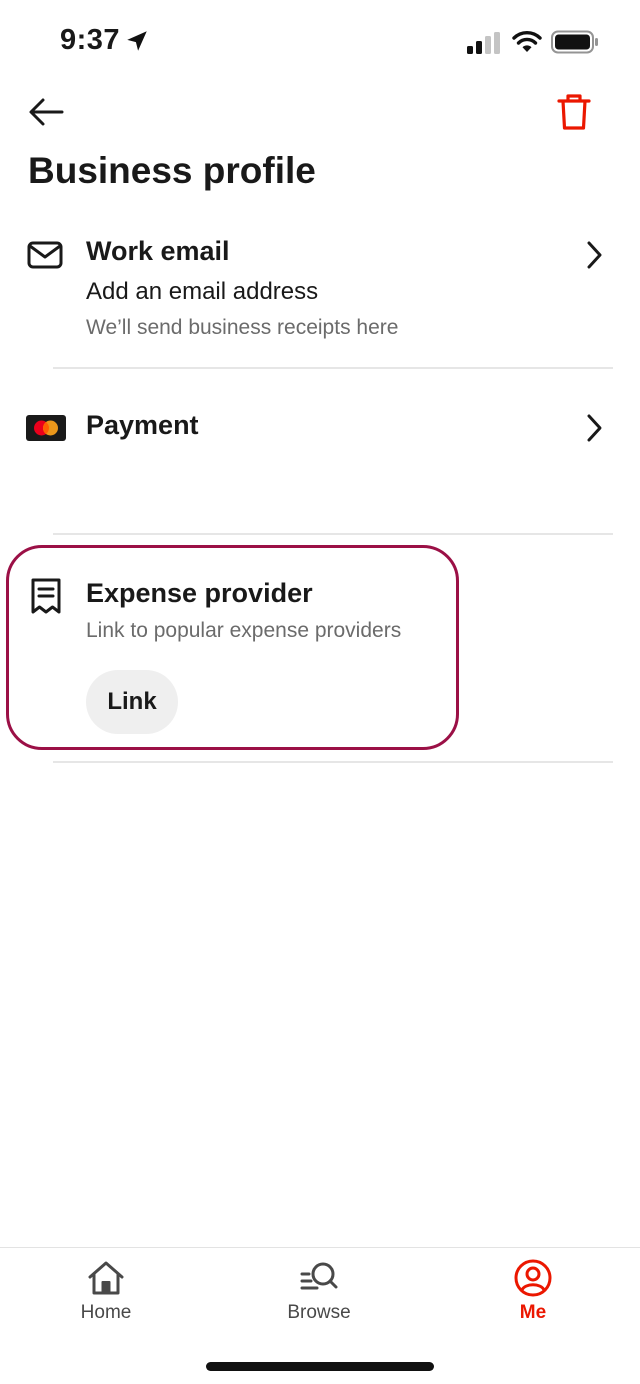 Image resolution: width=640 pixels, height=1384 pixels. I want to click on mastercard-icon, so click(46, 428).